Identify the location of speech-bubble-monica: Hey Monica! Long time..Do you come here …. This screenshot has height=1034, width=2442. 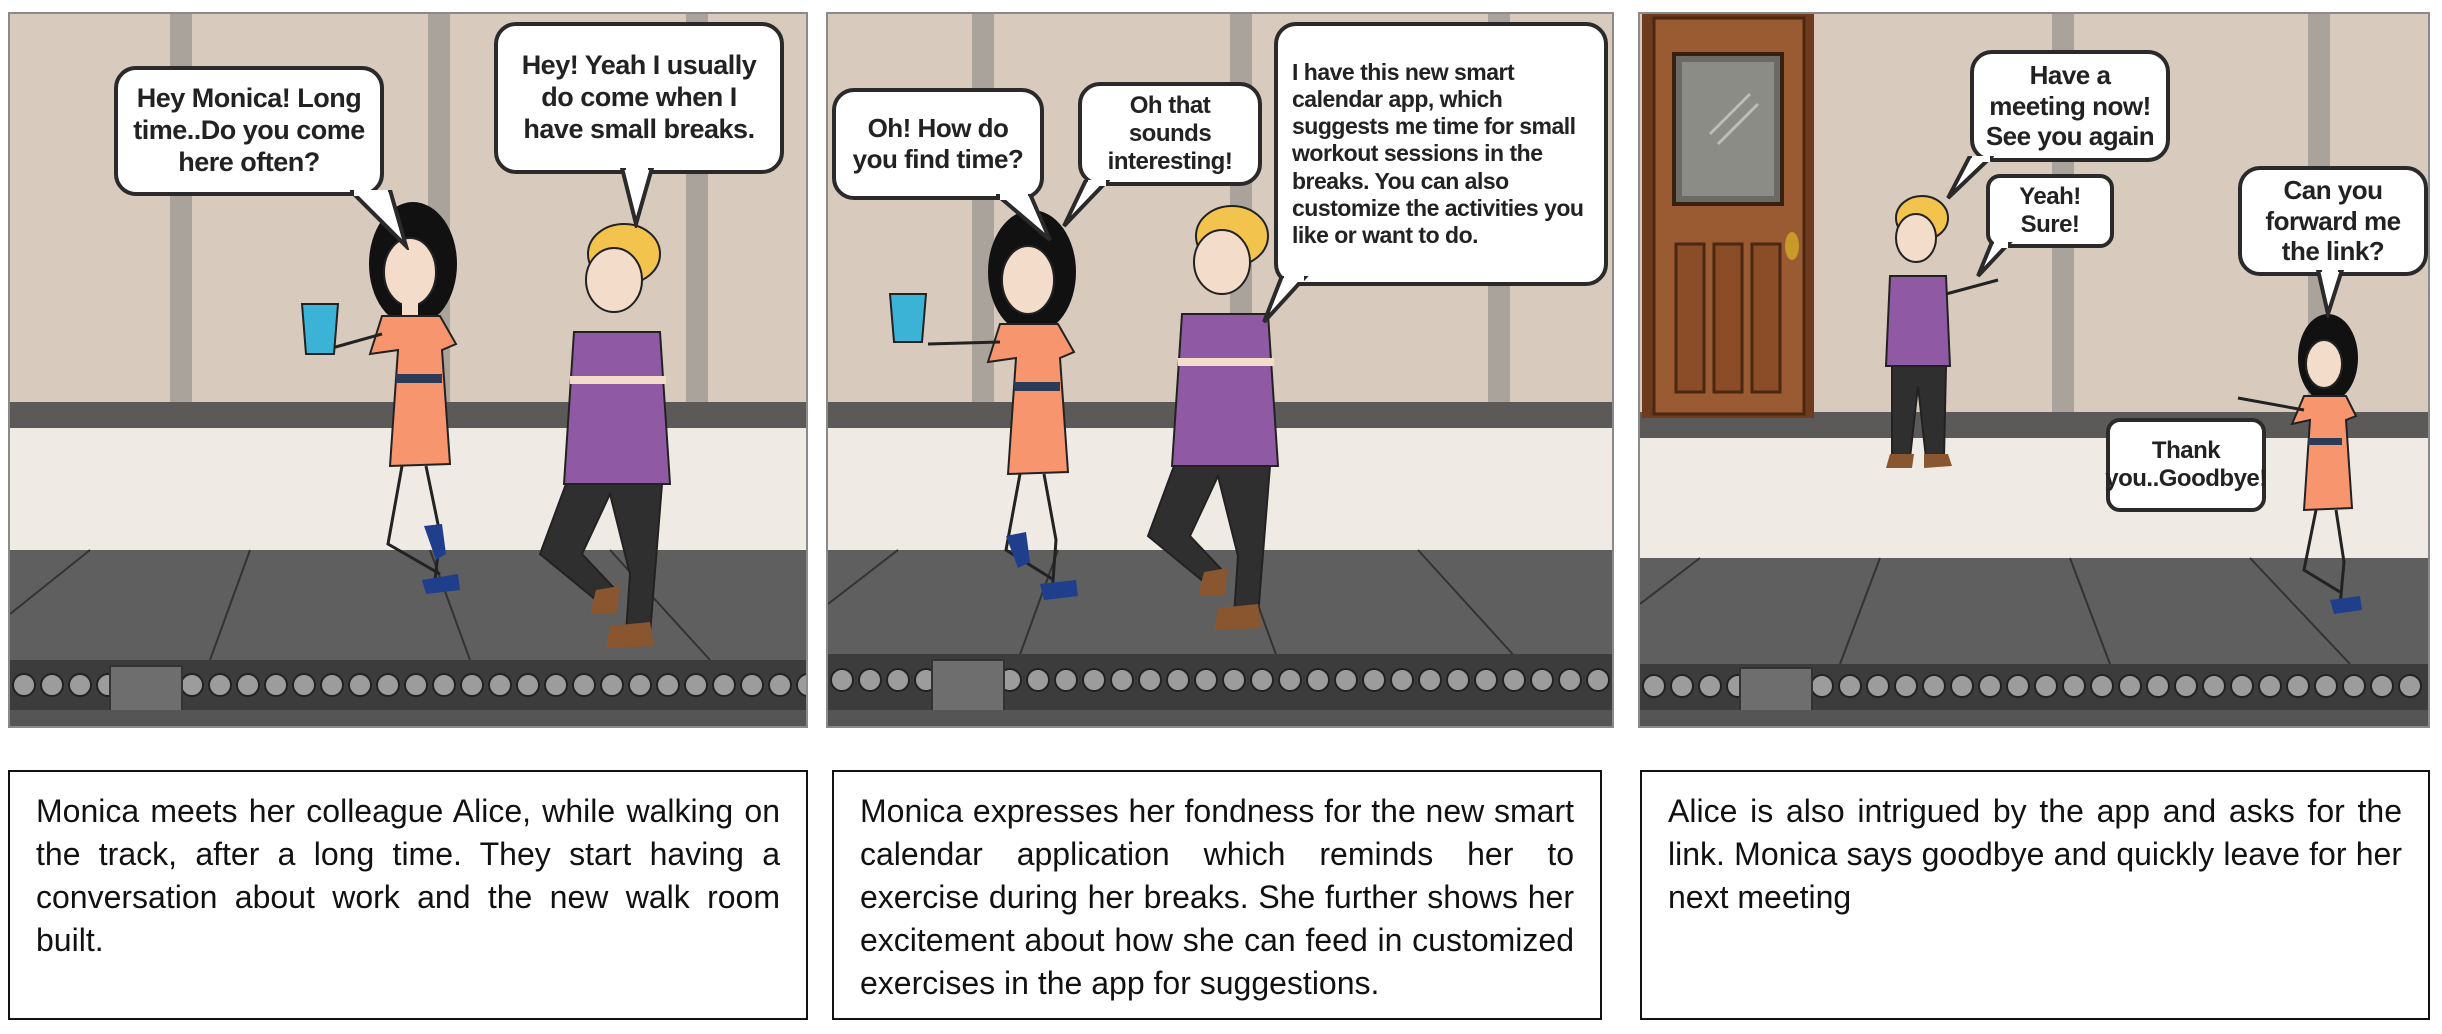
(249, 131).